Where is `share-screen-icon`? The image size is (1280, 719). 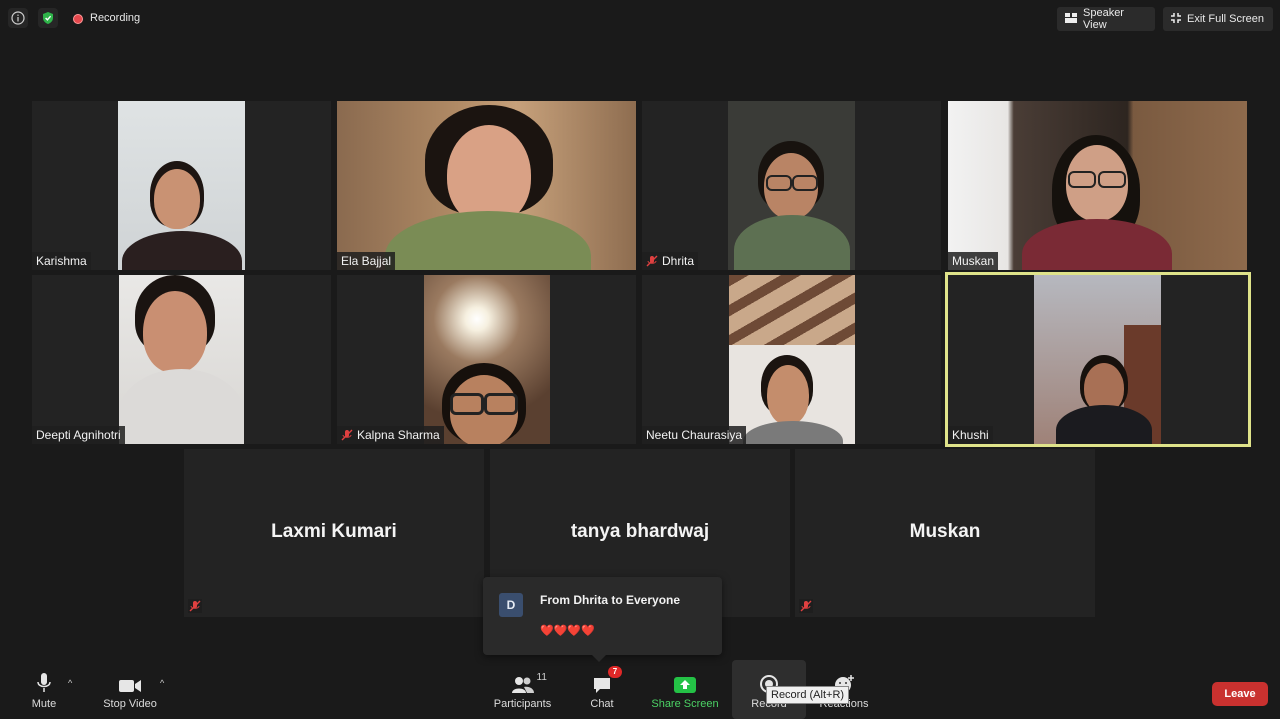 share-screen-icon is located at coordinates (685, 682).